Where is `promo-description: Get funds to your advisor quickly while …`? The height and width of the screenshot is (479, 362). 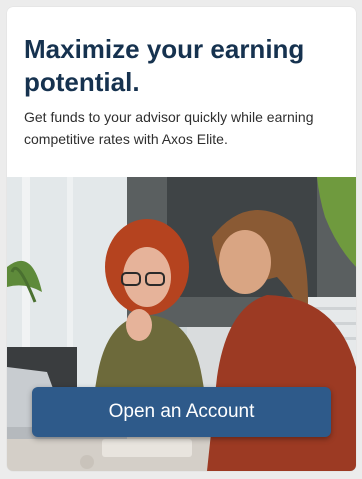 promo-description: Get funds to your advisor quickly while … is located at coordinates (169, 128).